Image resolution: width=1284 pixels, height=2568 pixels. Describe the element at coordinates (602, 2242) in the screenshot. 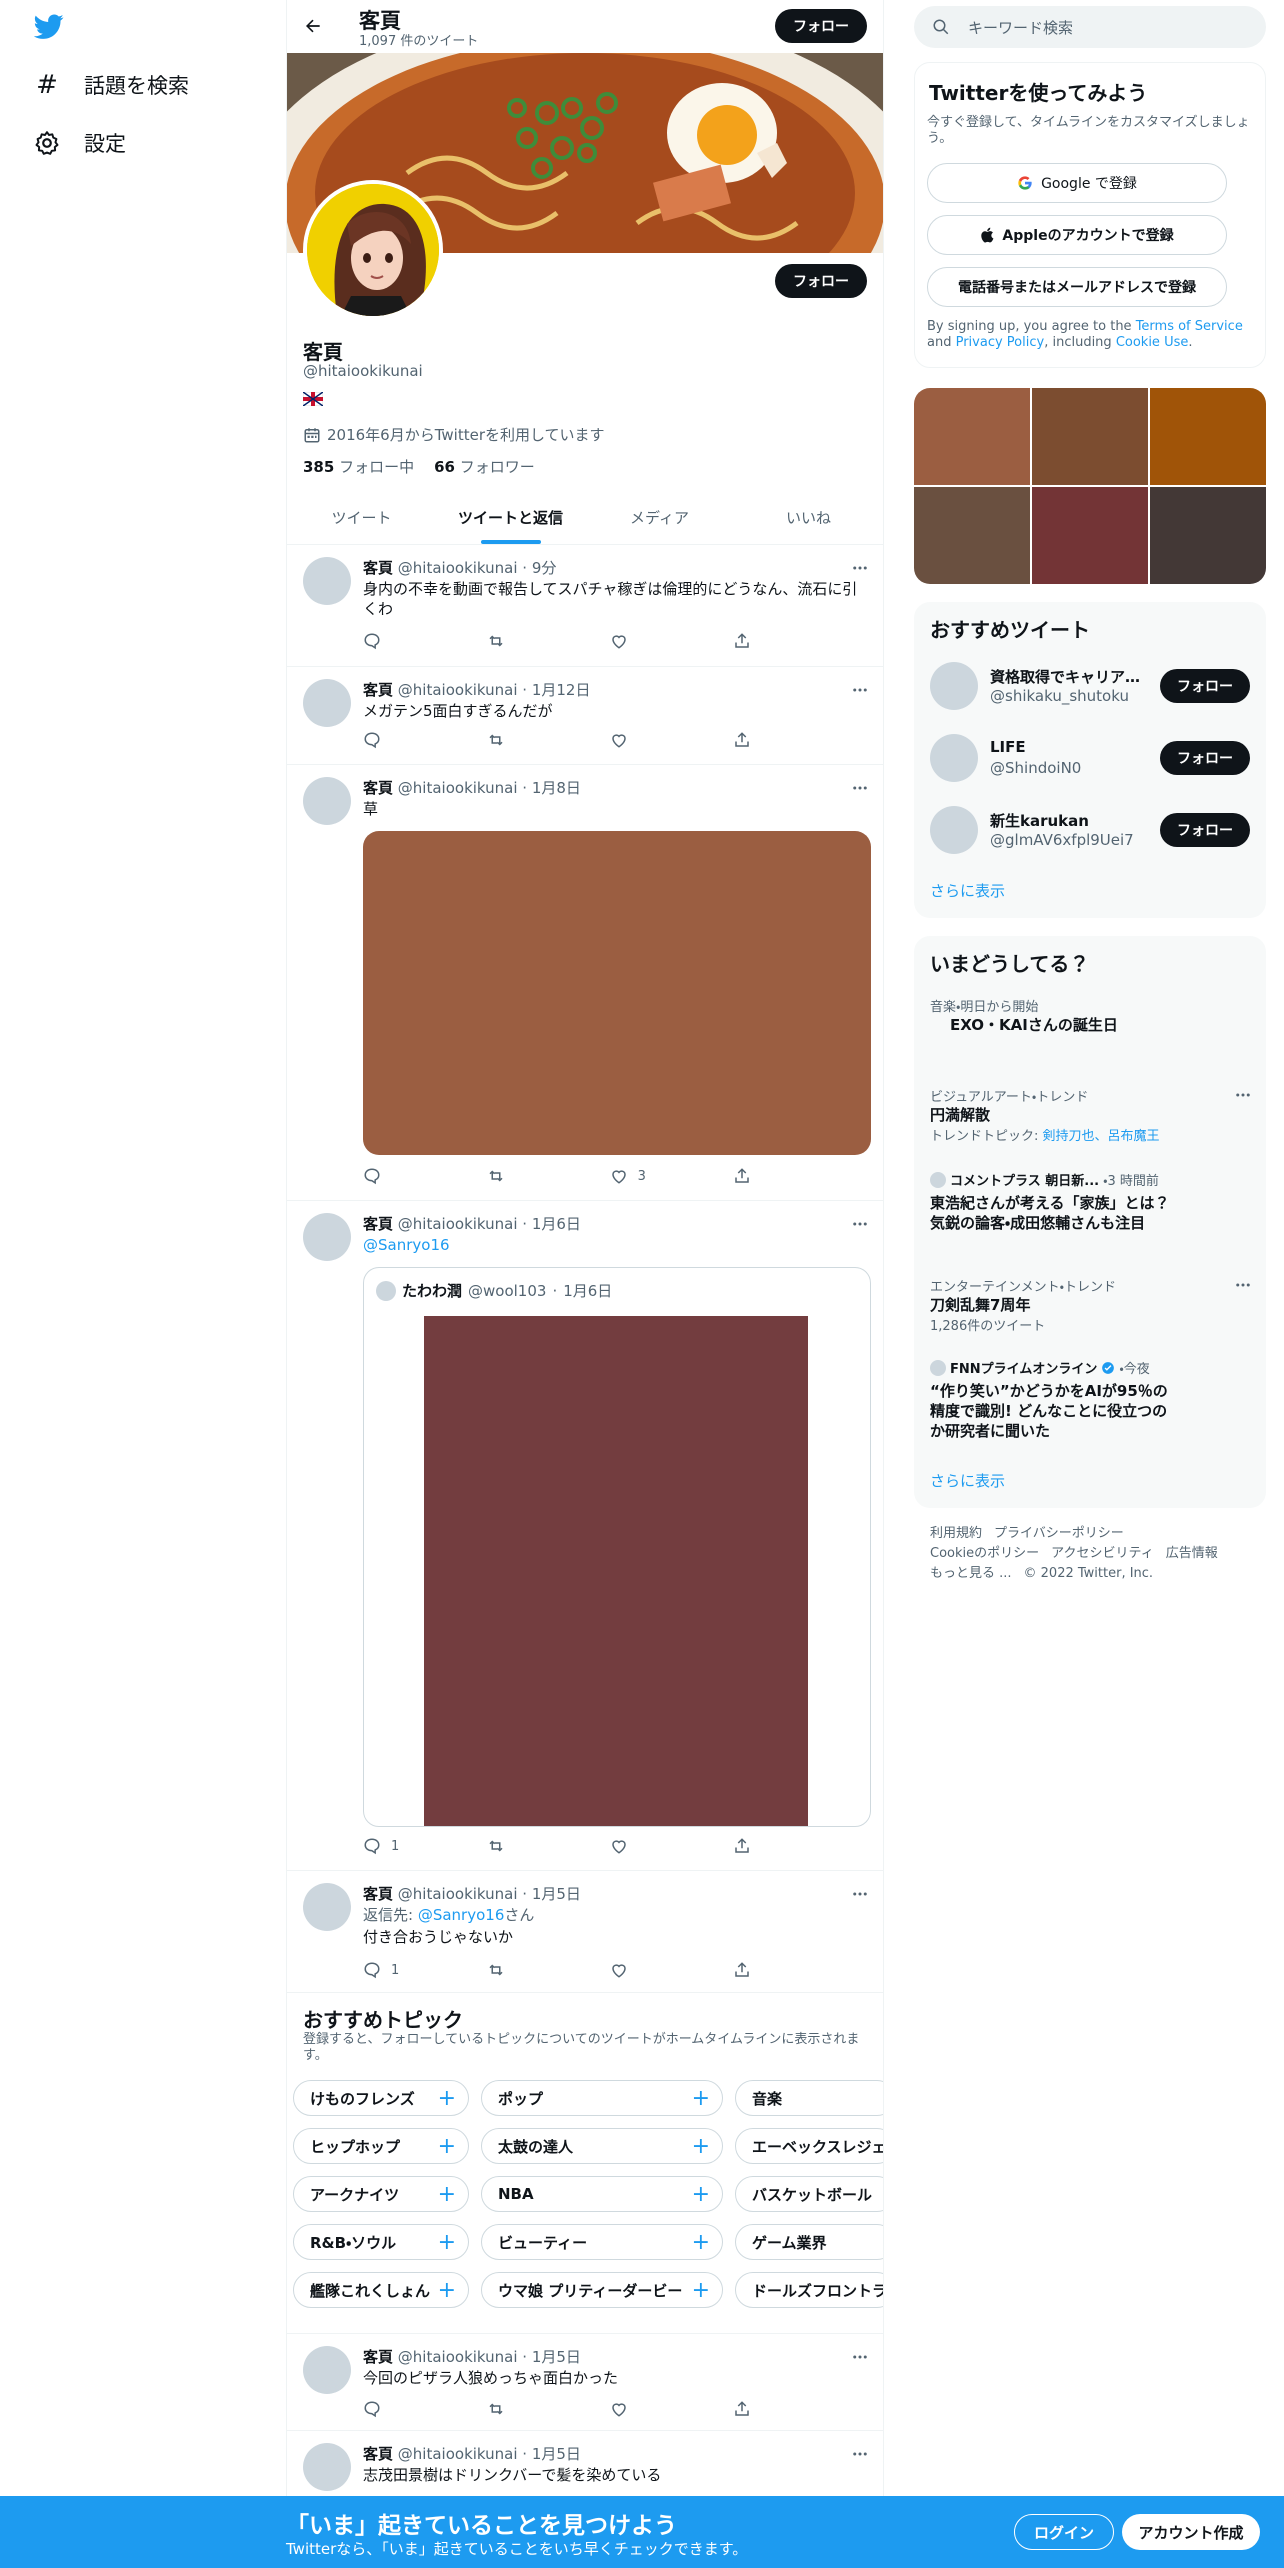

I see `topic-chip: ビューティー +` at that location.